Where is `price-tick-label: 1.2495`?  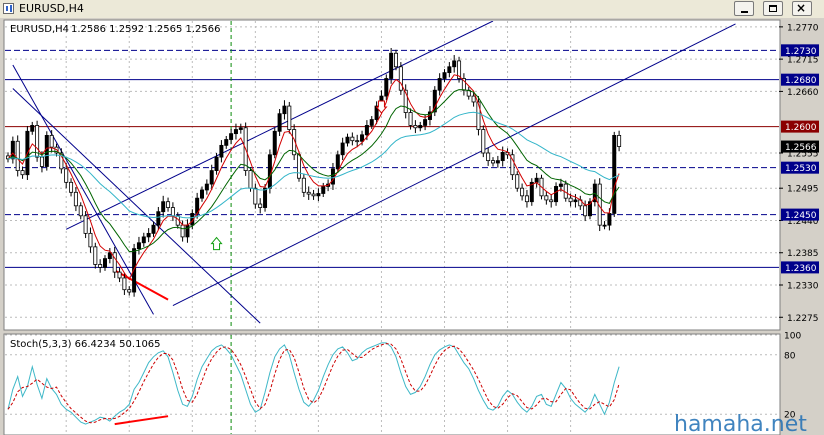 price-tick-label: 1.2495 is located at coordinates (803, 190).